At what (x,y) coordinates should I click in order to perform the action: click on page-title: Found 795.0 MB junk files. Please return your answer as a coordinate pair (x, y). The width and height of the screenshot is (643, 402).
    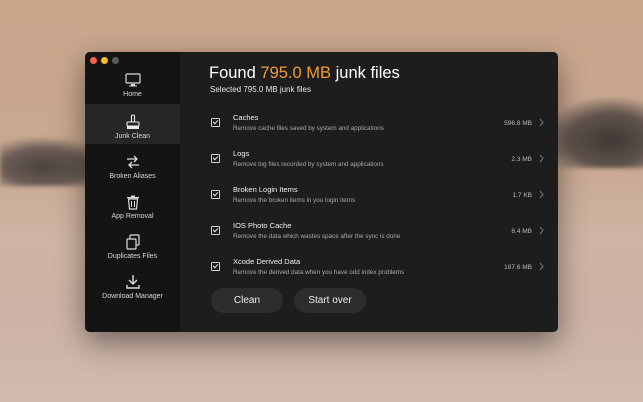
    Looking at the image, I should click on (304, 73).